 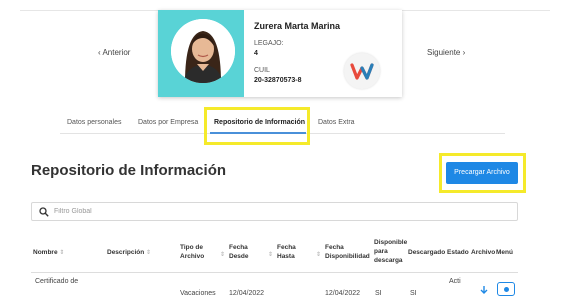 I want to click on cell-tipo: Vacaciones, so click(x=198, y=293).